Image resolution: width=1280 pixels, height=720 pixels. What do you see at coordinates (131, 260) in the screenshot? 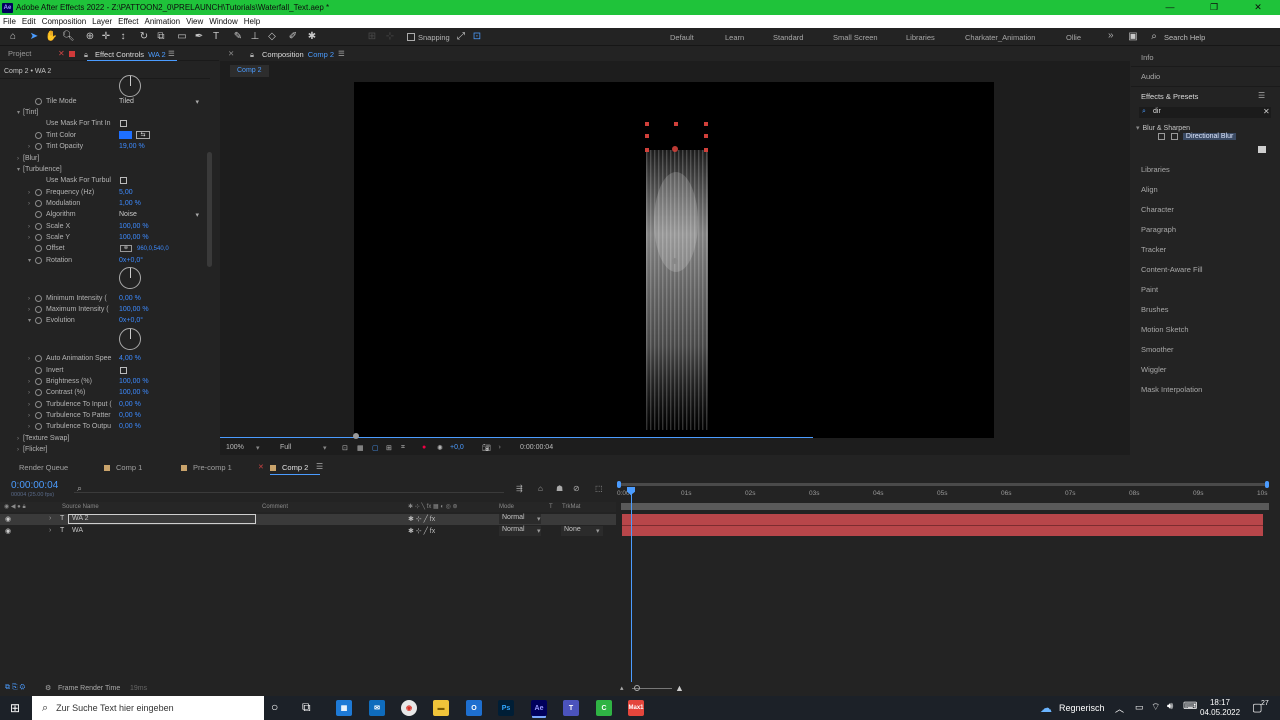
I see `rotation-value: 0x+0,0°` at bounding box center [131, 260].